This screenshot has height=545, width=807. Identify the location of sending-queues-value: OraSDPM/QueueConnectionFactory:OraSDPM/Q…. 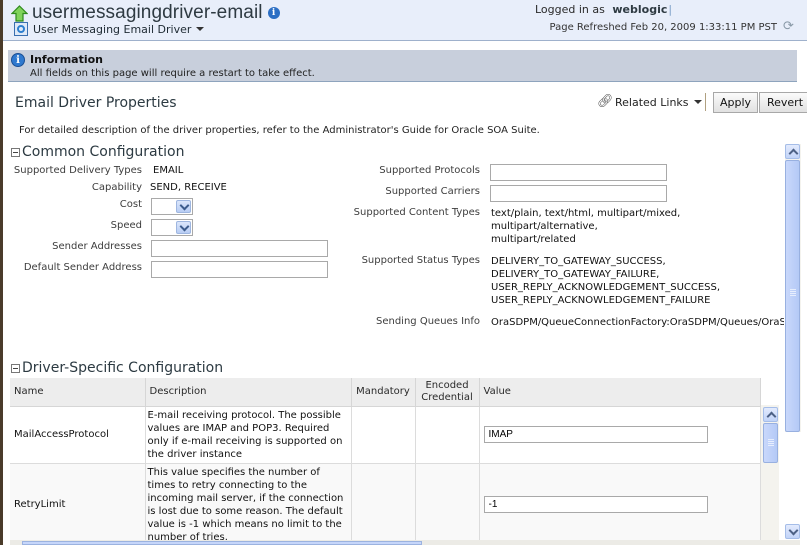
(637, 322).